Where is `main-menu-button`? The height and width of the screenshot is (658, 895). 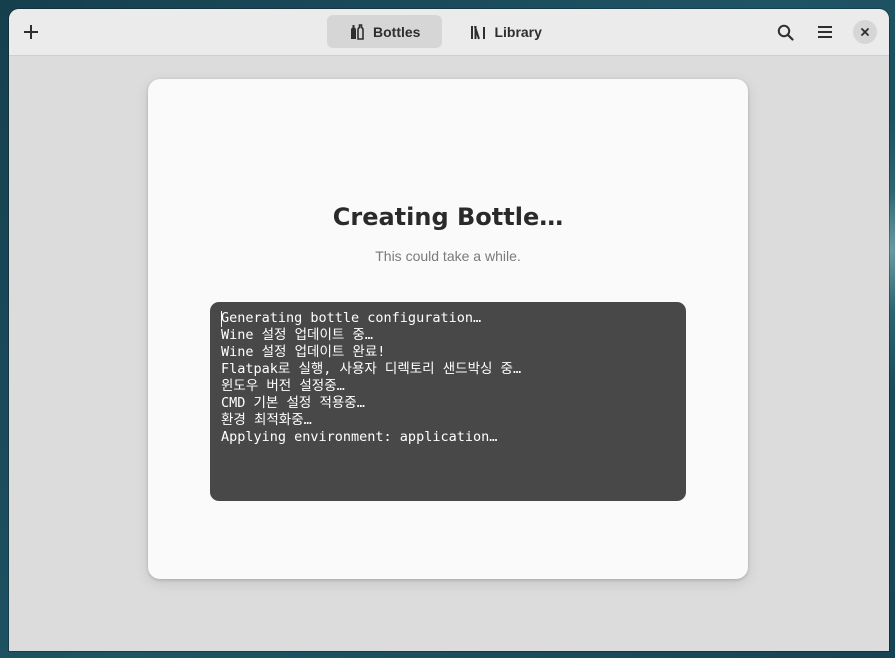
main-menu-button is located at coordinates (825, 32).